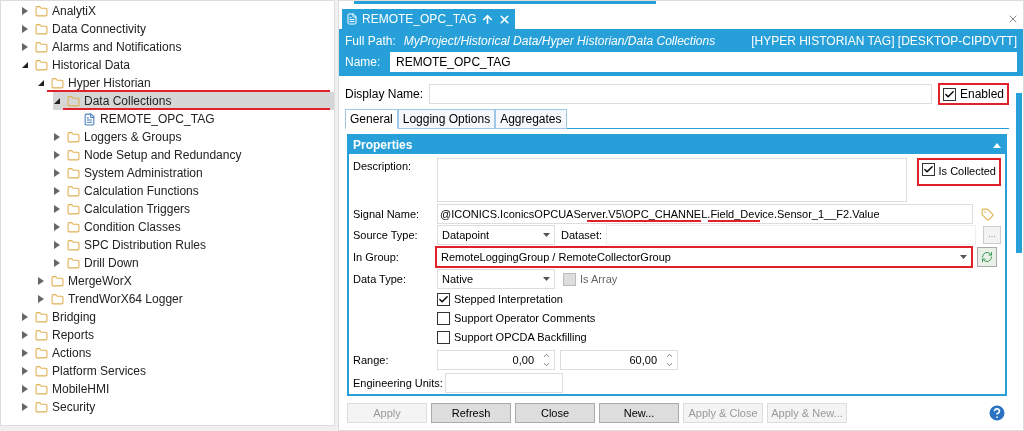 The height and width of the screenshot is (431, 1024). I want to click on tree-item-label: Historical Data, so click(91, 65).